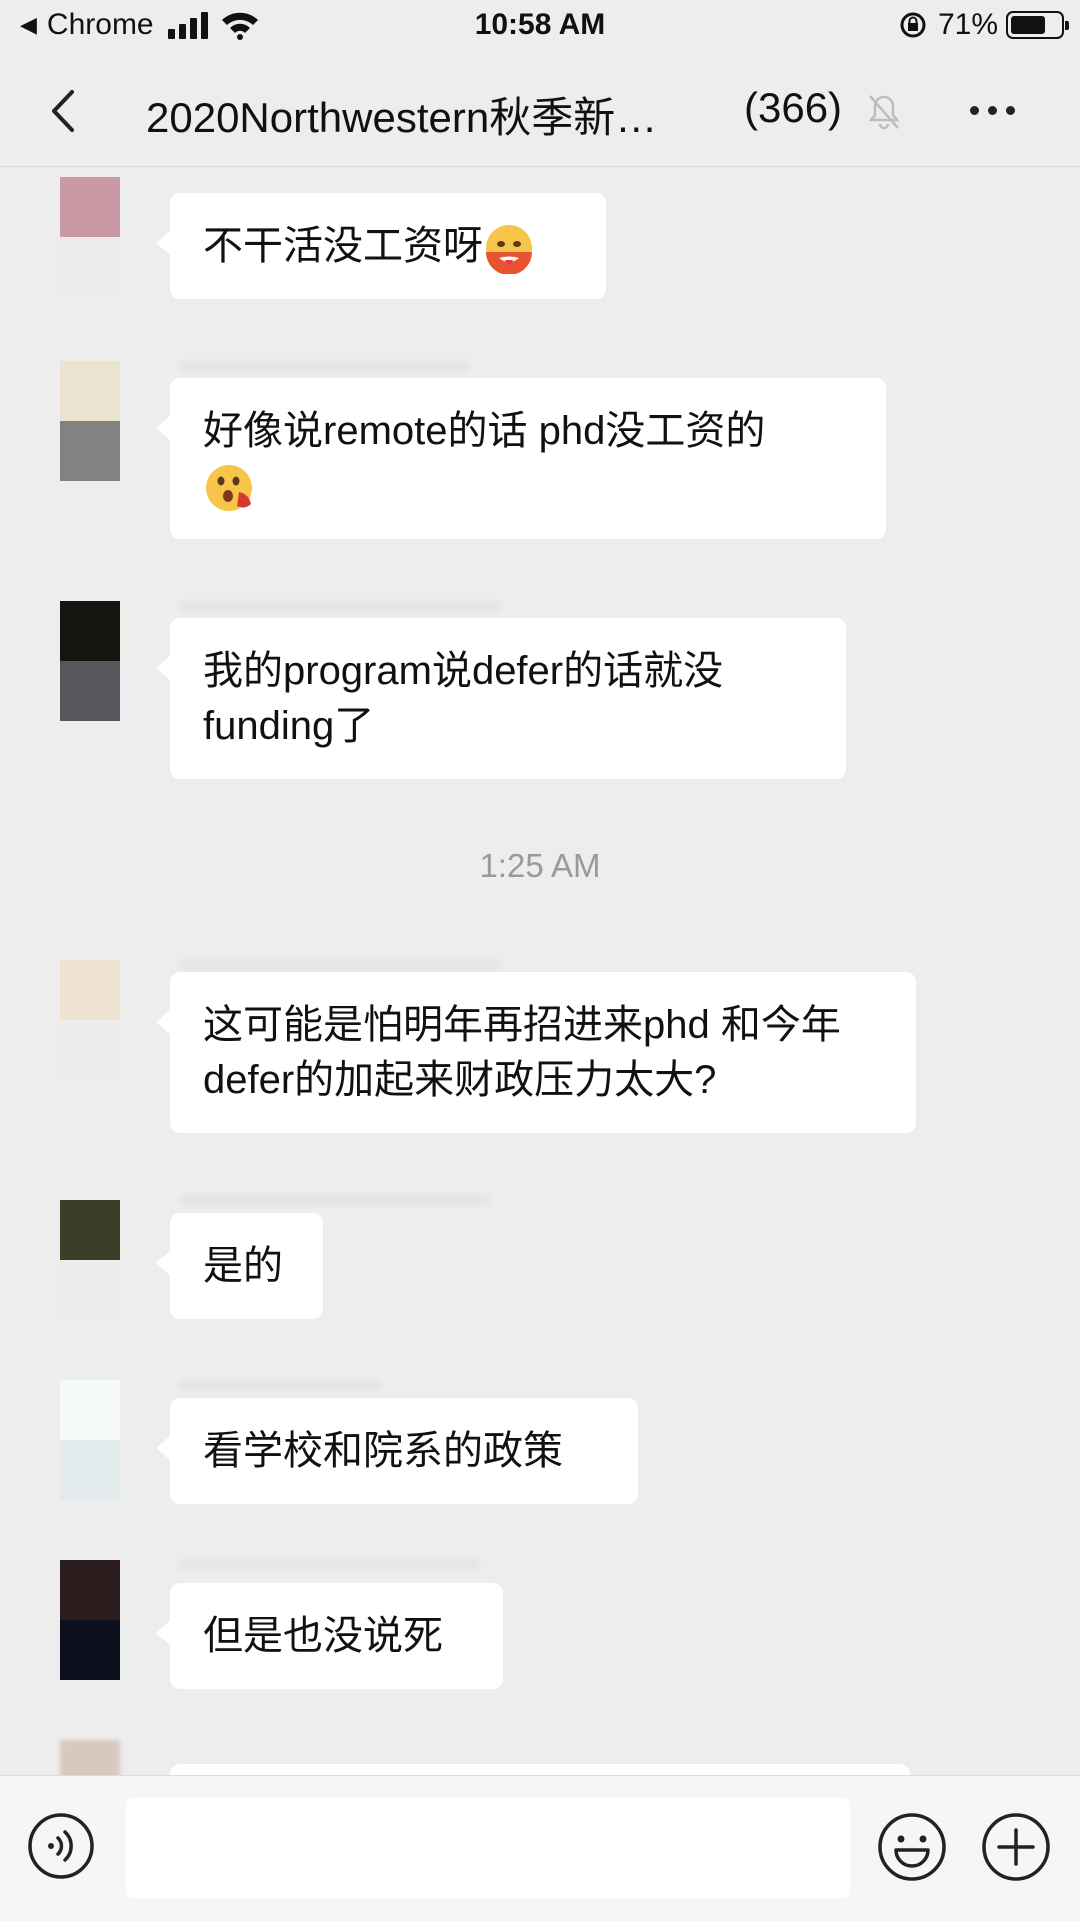  Describe the element at coordinates (90, 1757) in the screenshot. I see `avatar-partial` at that location.